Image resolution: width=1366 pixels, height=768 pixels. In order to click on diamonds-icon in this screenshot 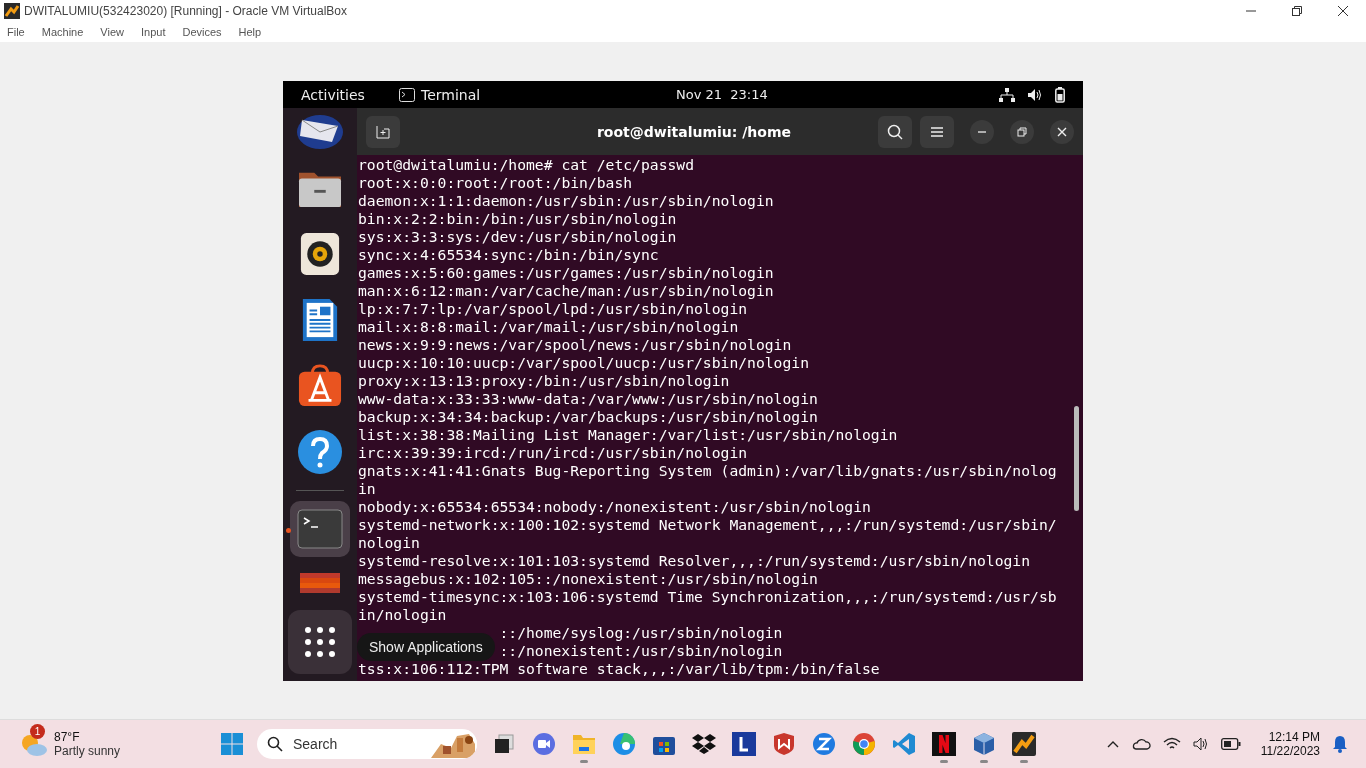, I will do `click(704, 744)`.